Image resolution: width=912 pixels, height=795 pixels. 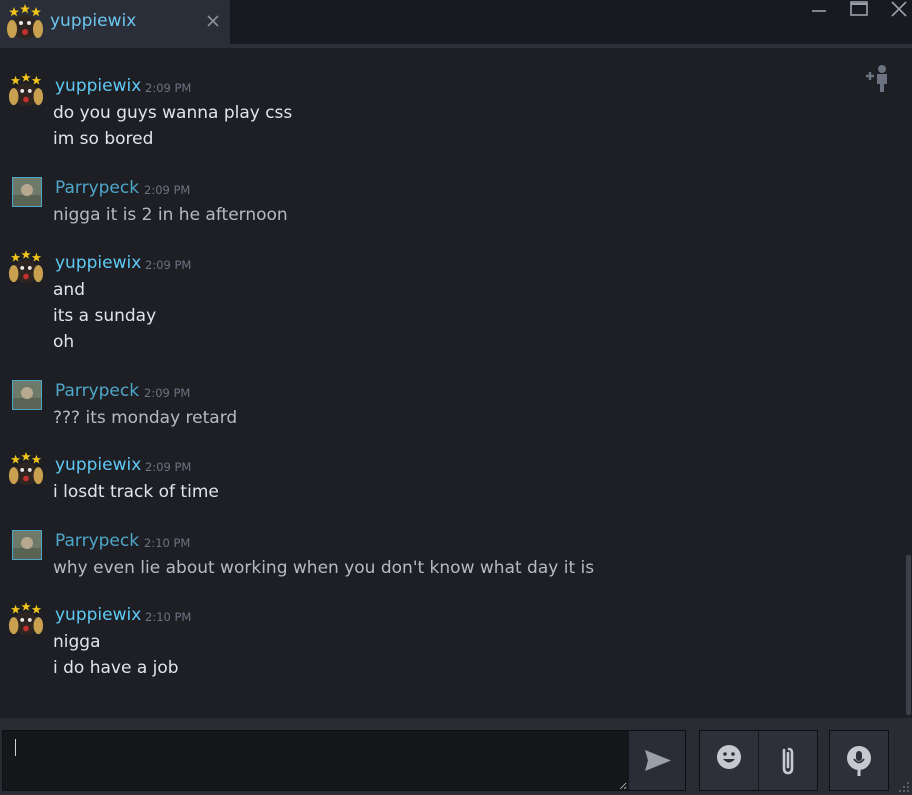 What do you see at coordinates (173, 113) in the screenshot?
I see `message-text: do you guys wanna play css` at bounding box center [173, 113].